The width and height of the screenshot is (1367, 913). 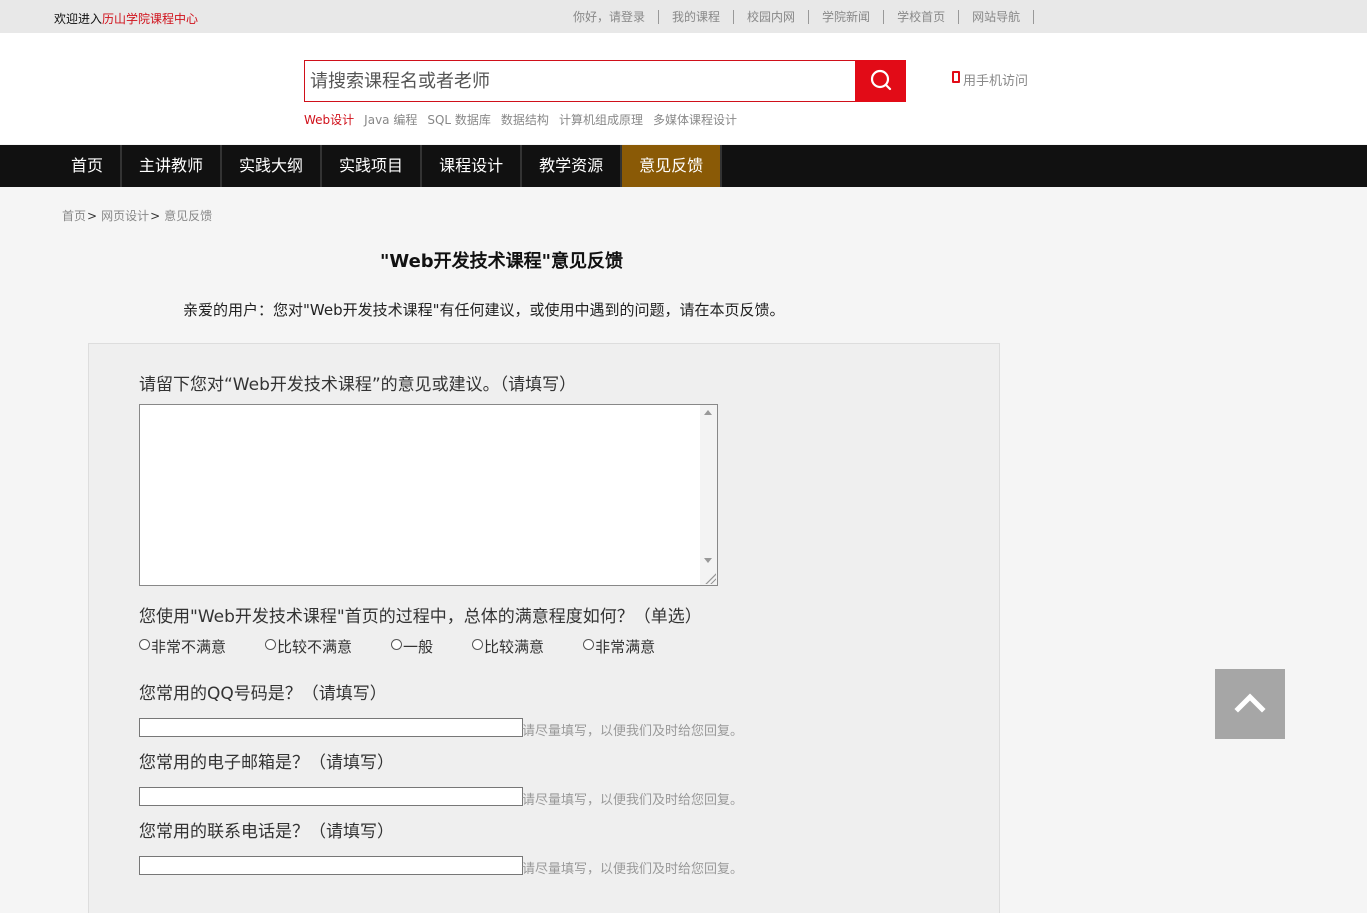 I want to click on breadcrumb-current: 意见反馈, so click(x=188, y=216).